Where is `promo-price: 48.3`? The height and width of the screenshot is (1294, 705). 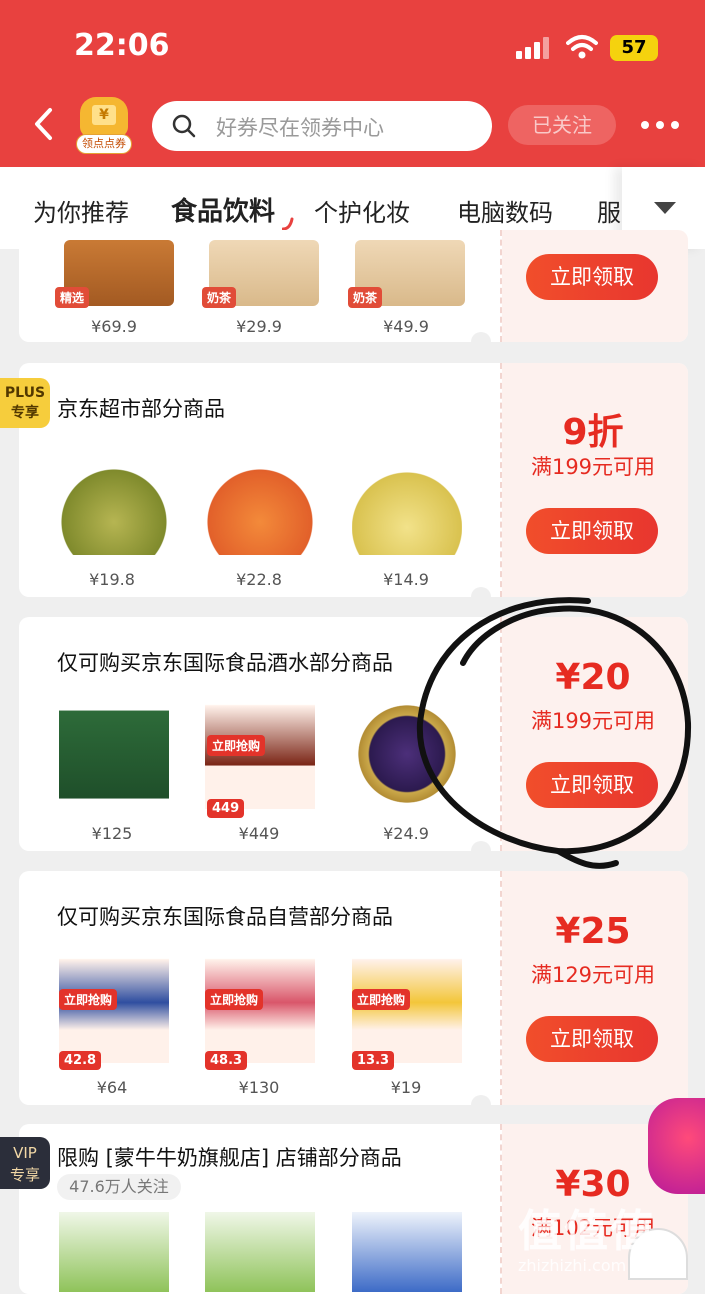 promo-price: 48.3 is located at coordinates (226, 1060).